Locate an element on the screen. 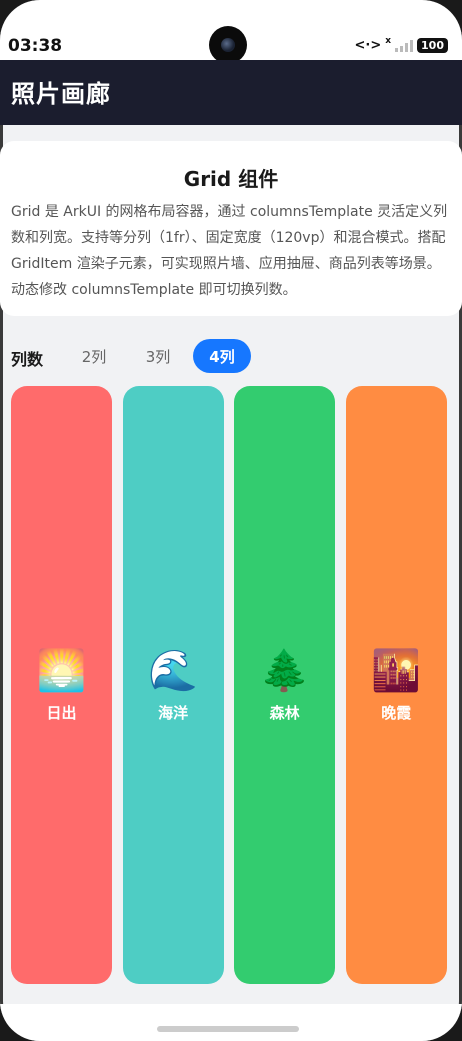 The width and height of the screenshot is (462, 1041). status-time: 03:38 is located at coordinates (35, 46).